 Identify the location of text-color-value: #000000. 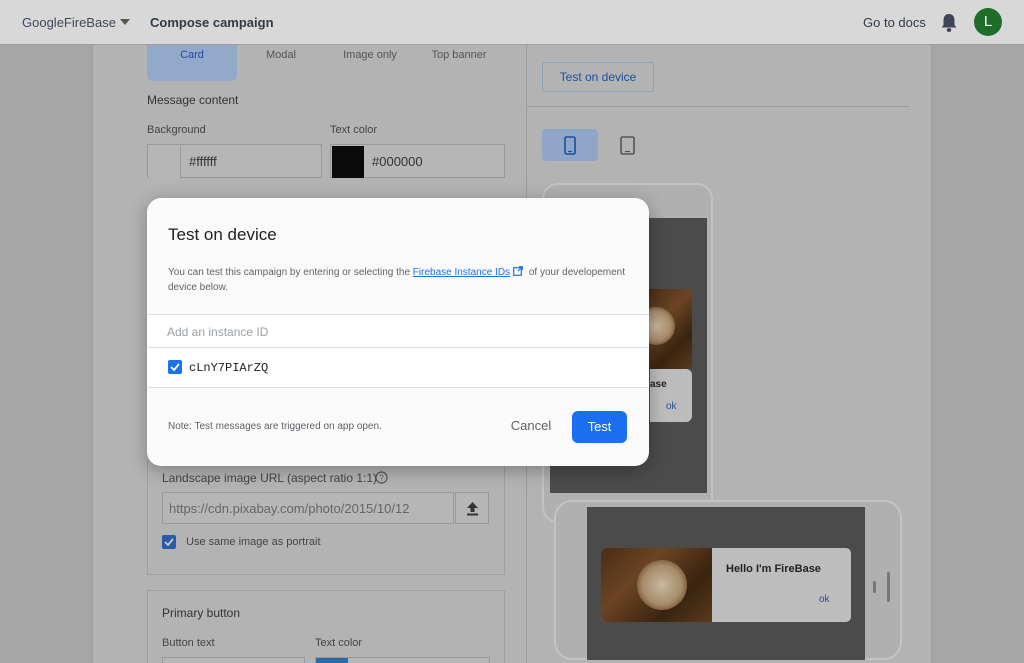
(397, 161).